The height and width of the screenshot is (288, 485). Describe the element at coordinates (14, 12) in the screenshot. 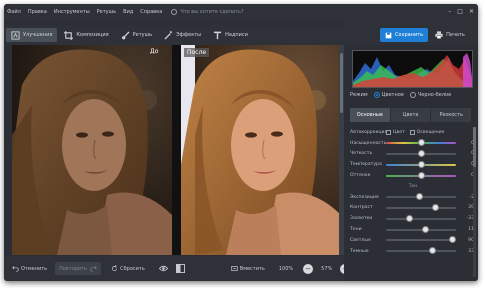

I see `menu-file: Файл` at that location.